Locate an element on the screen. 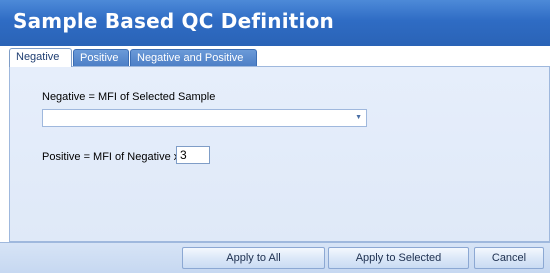  chevron-down-icon: ▼ is located at coordinates (358, 118).